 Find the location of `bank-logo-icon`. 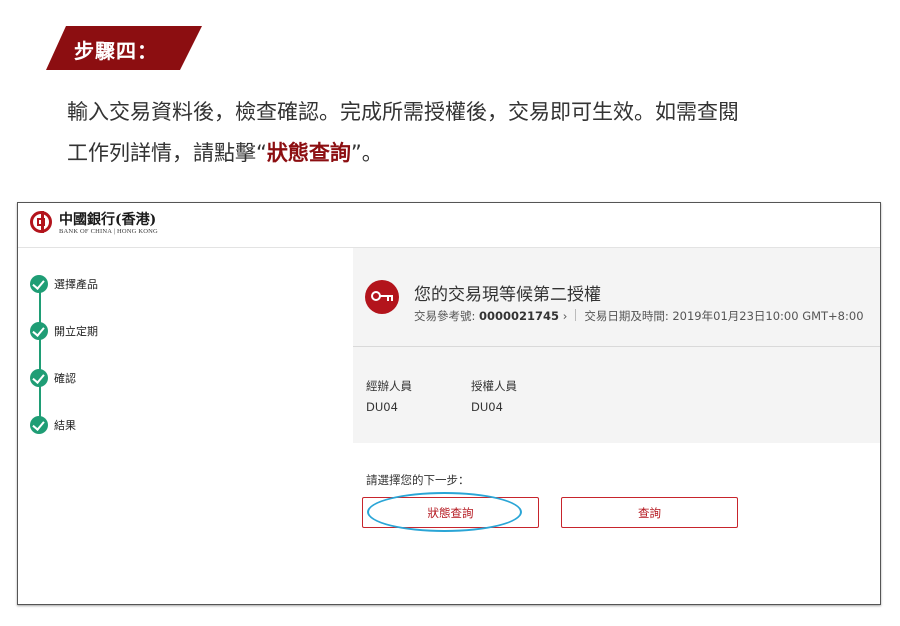

bank-logo-icon is located at coordinates (41, 222).